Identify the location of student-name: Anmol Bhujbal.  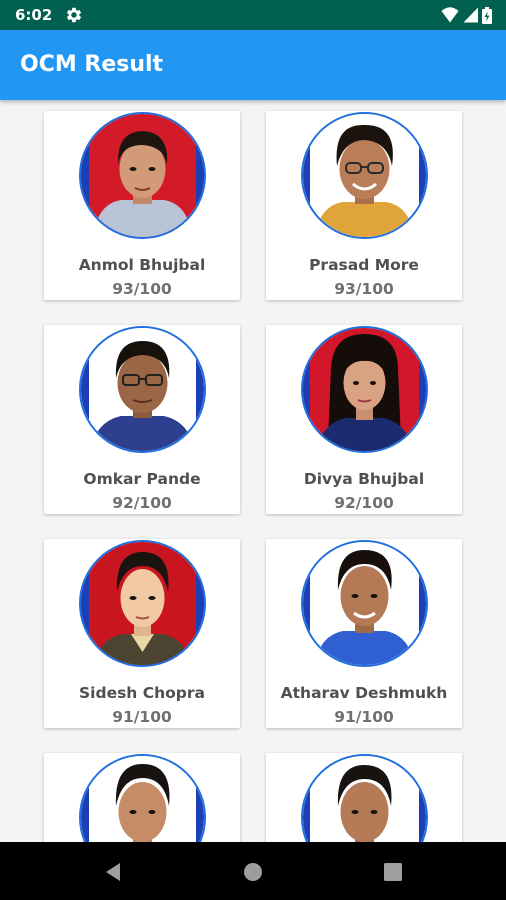
(142, 265).